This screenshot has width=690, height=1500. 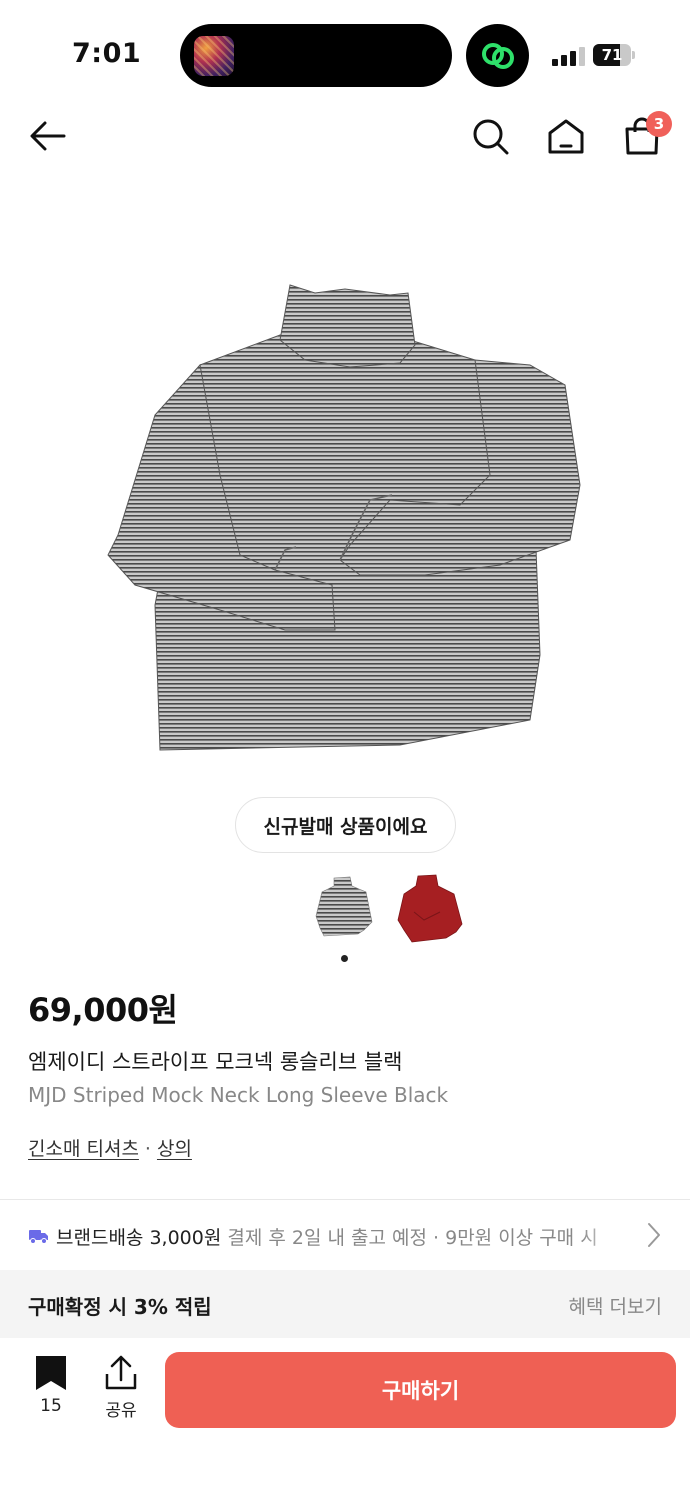 I want to click on save-button: 15, so click(x=51, y=1387).